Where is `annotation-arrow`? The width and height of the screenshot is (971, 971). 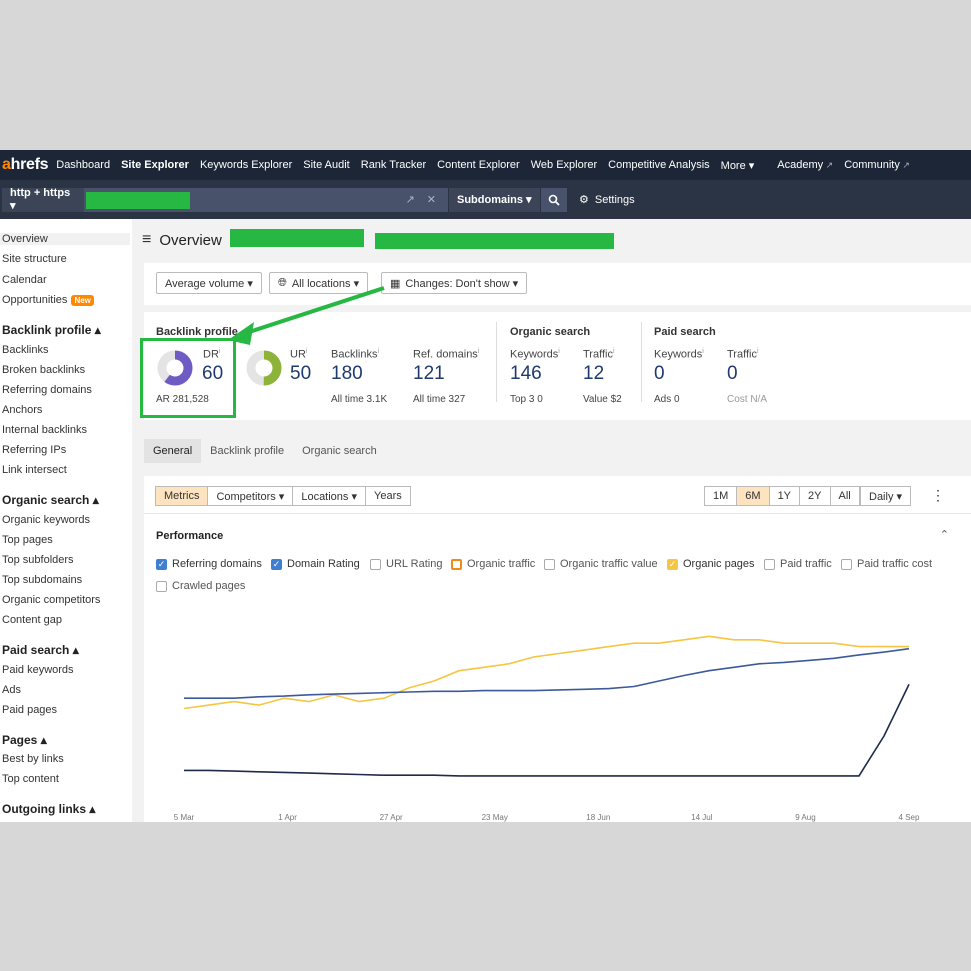
annotation-arrow is located at coordinates (306, 315).